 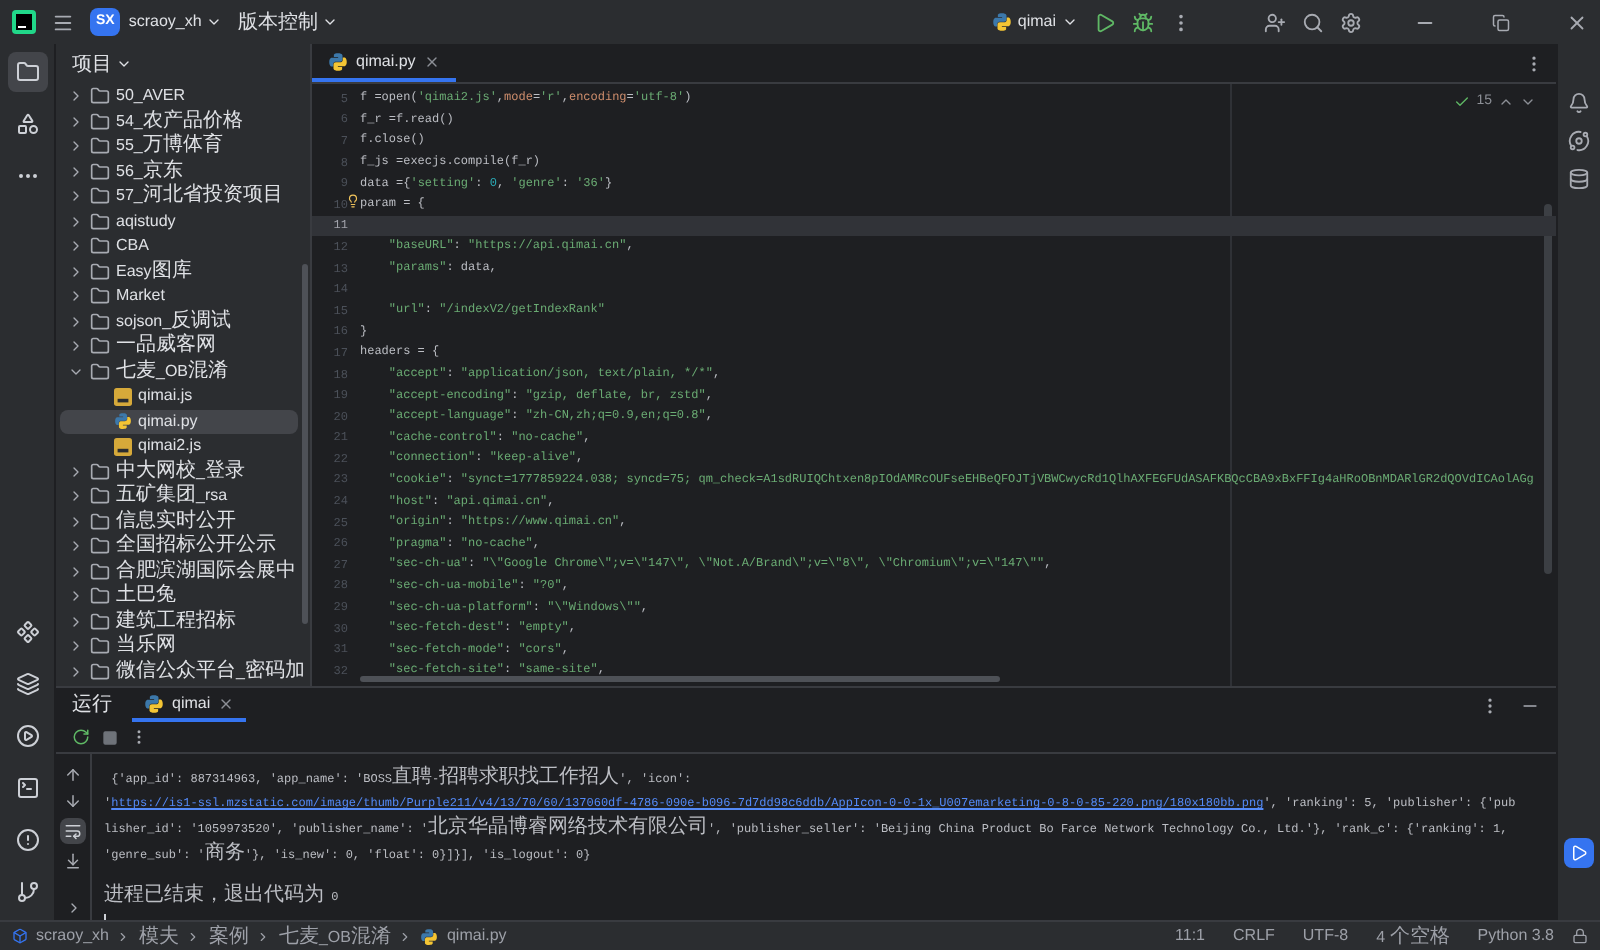 What do you see at coordinates (179, 646) in the screenshot?
I see `tree-item: 当乐网` at bounding box center [179, 646].